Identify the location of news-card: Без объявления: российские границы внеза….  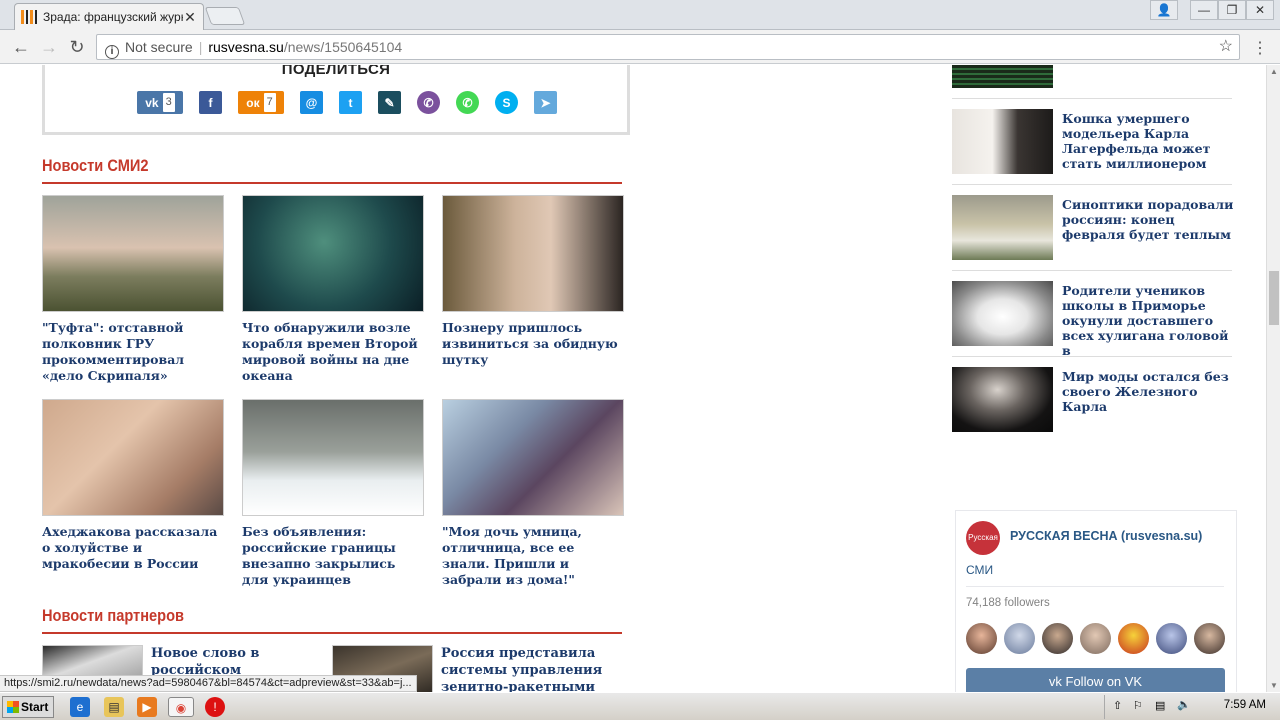
(333, 493).